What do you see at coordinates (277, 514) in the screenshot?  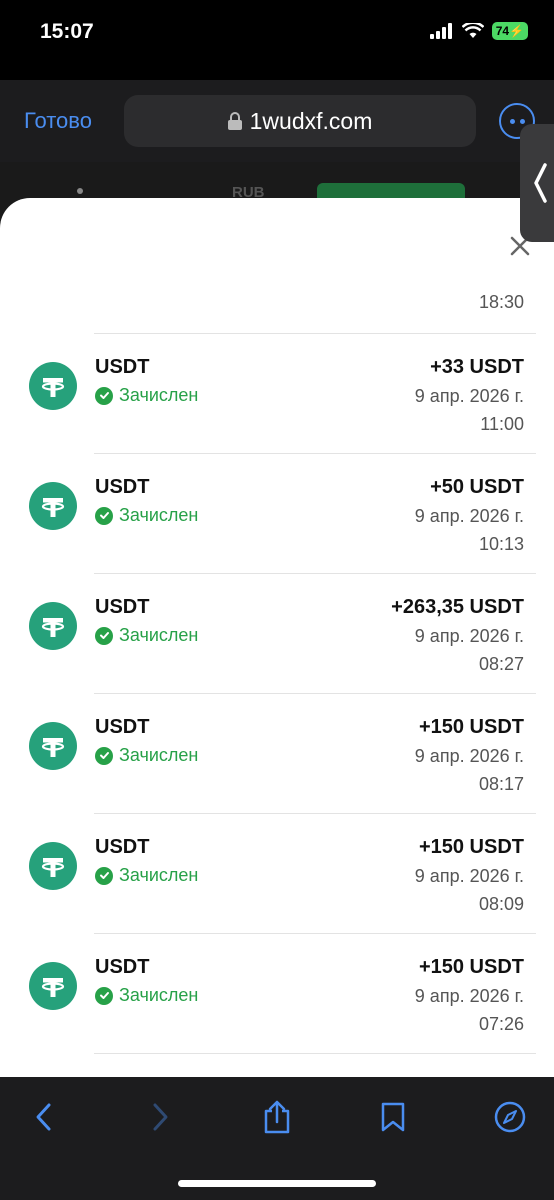 I see `transaction-row: USDT Зачислен +50 USDT 9 апр. 2026 г. 10:13` at bounding box center [277, 514].